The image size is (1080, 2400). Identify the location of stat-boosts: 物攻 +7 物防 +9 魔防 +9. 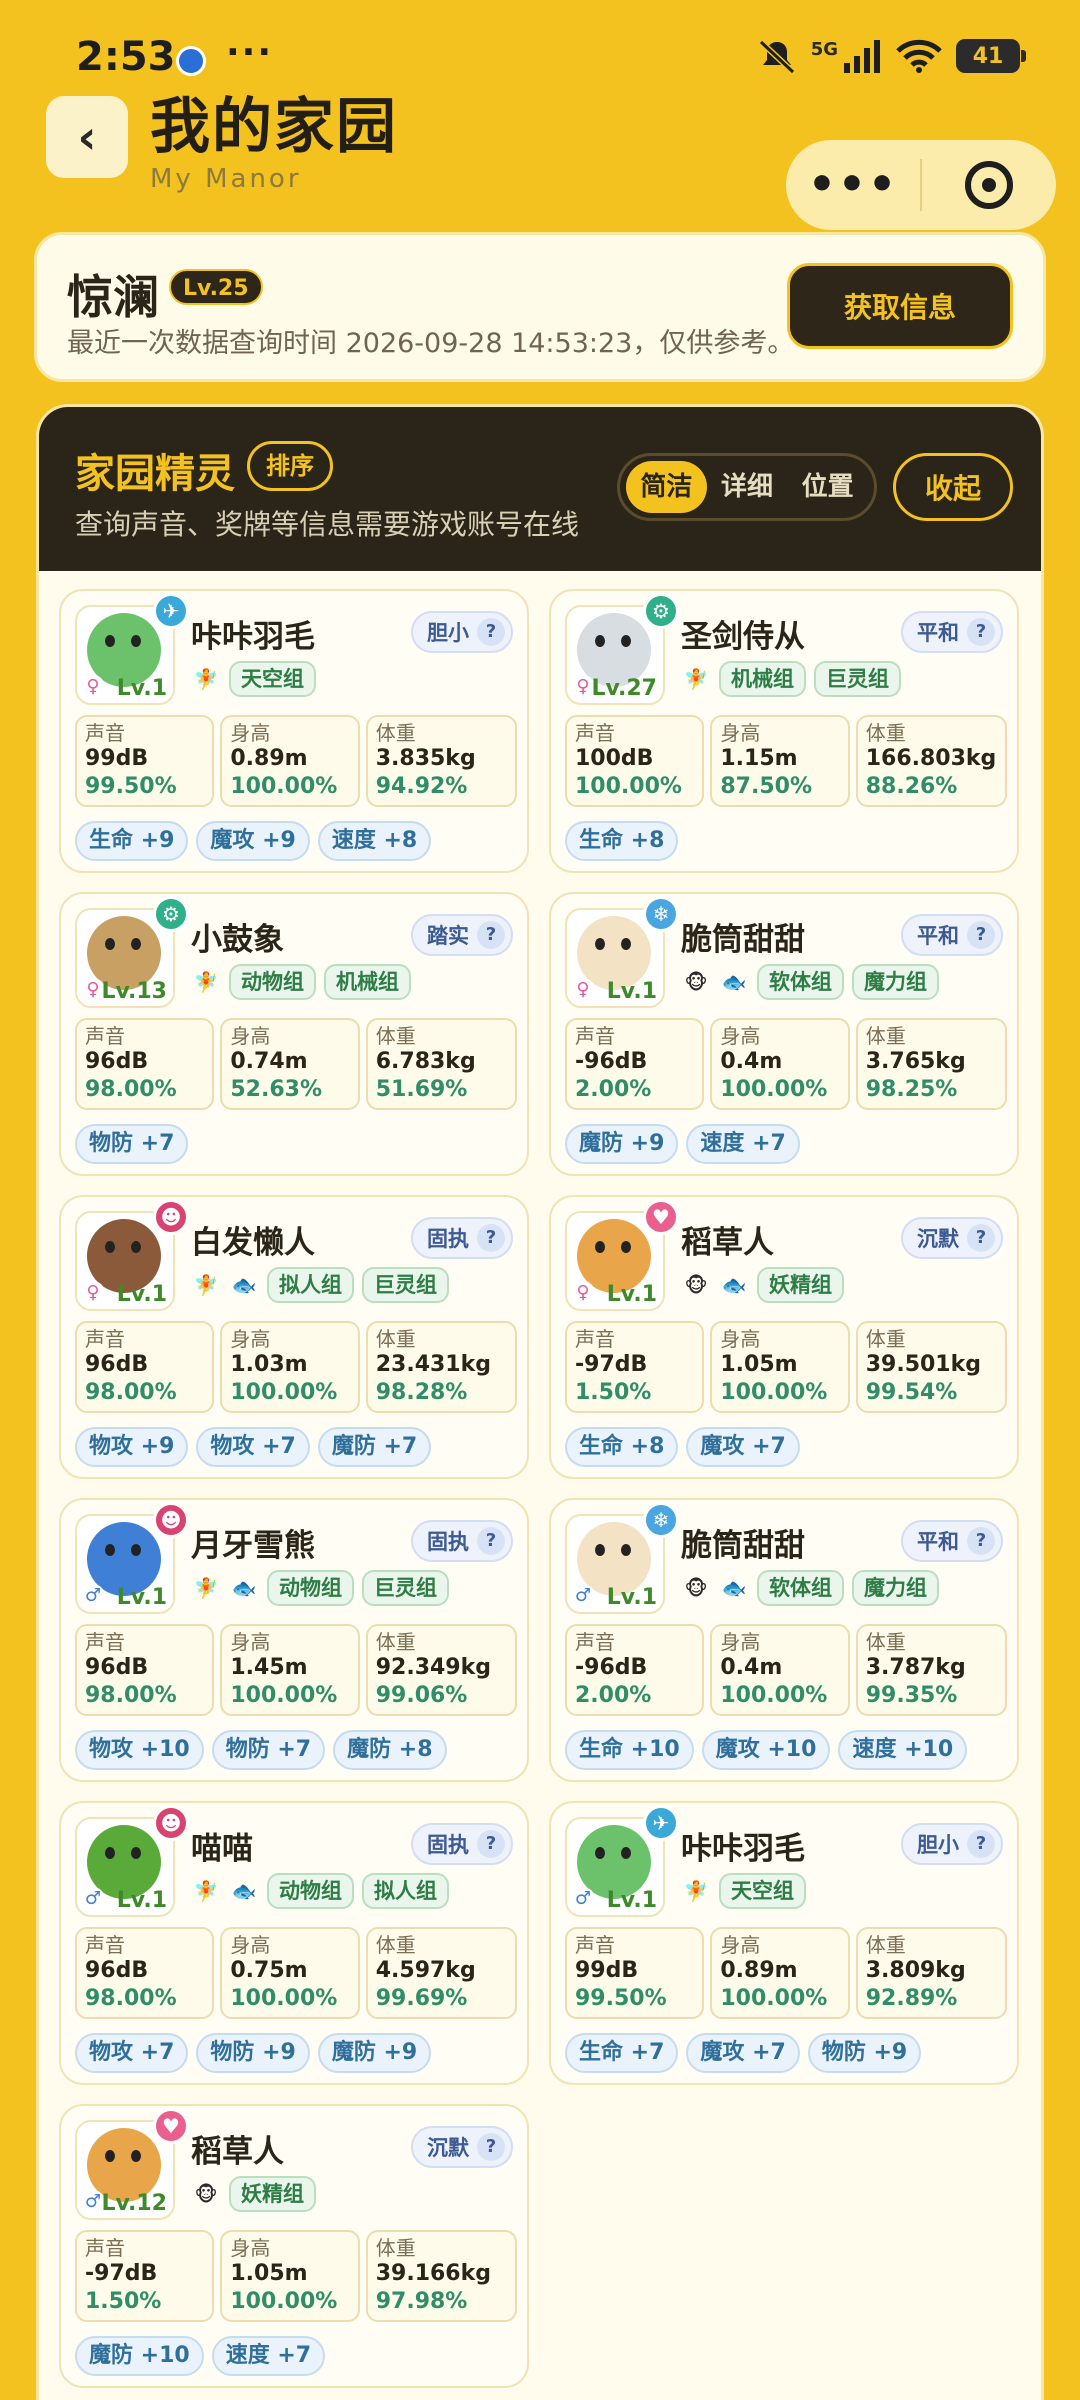
(253, 2053).